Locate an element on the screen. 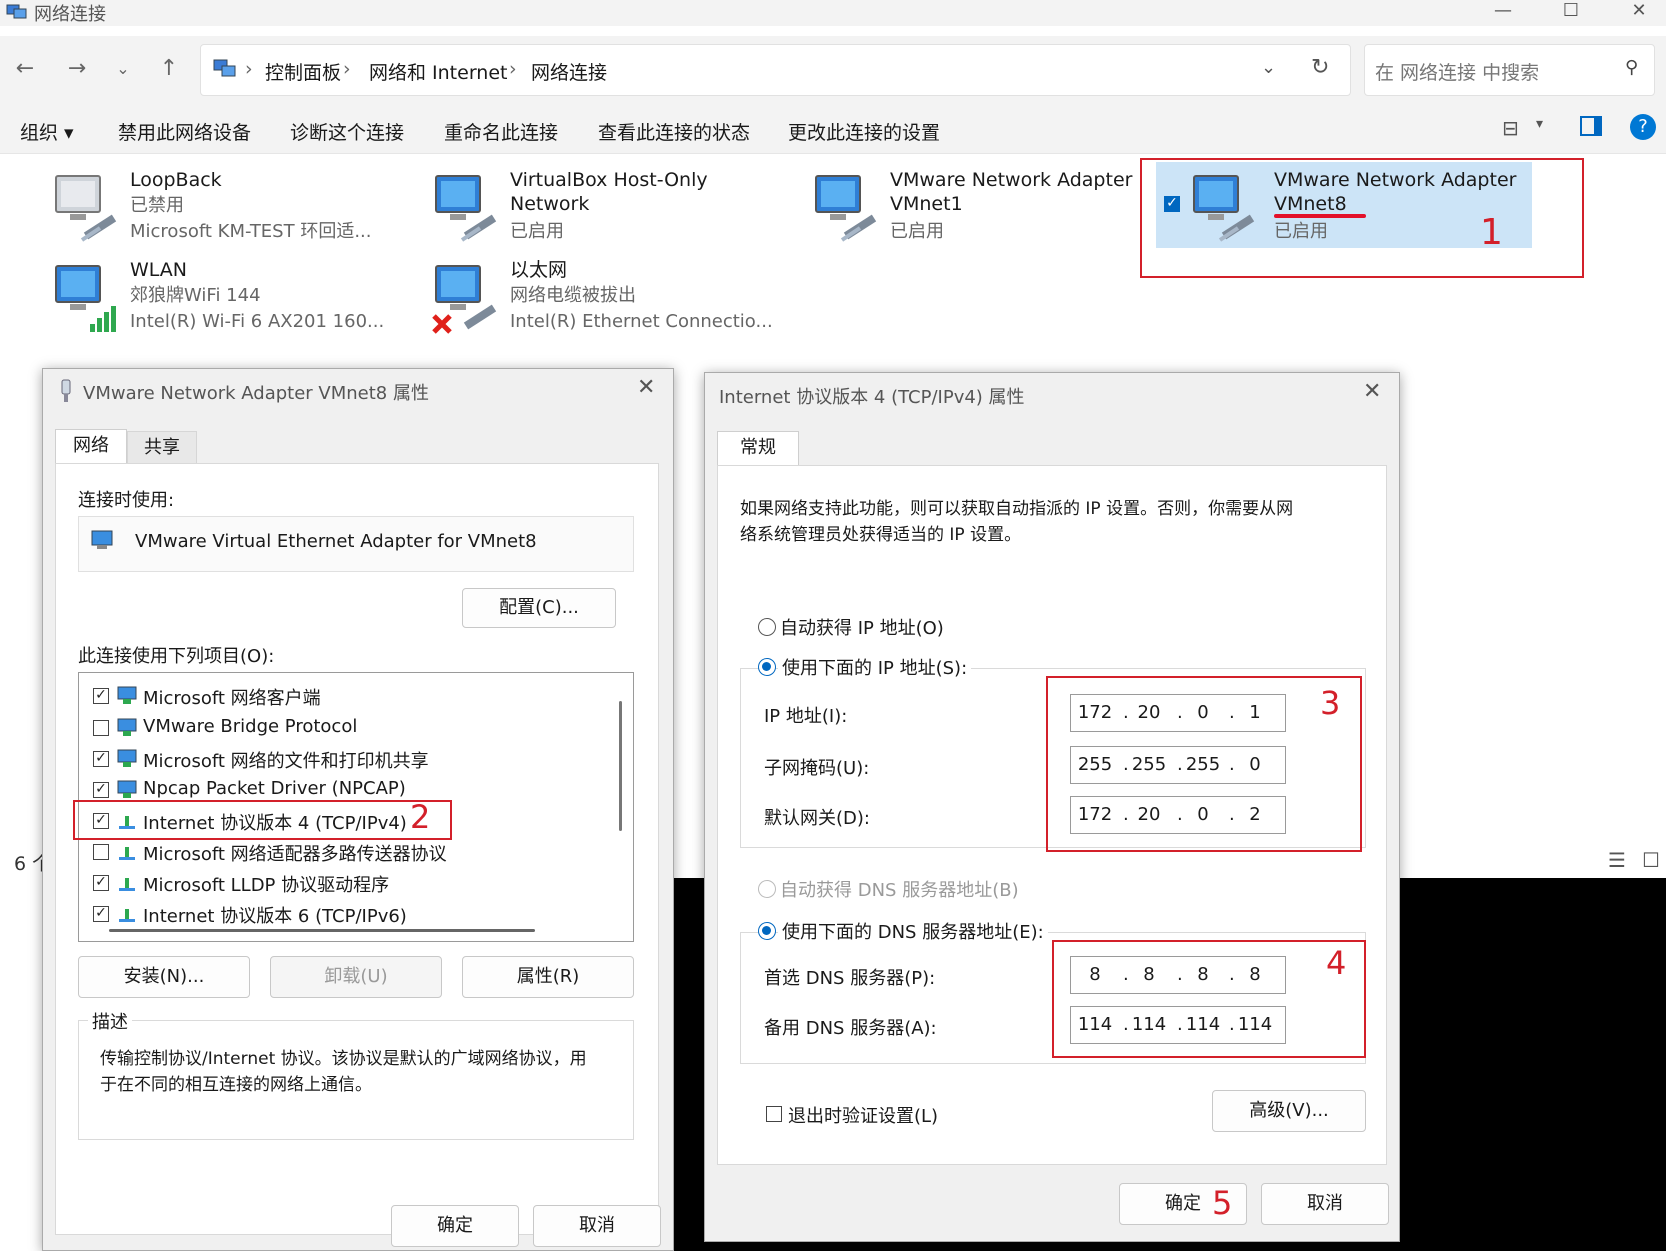 The width and height of the screenshot is (1666, 1251). address-dropdown-icon: ⌄ is located at coordinates (1268, 67).